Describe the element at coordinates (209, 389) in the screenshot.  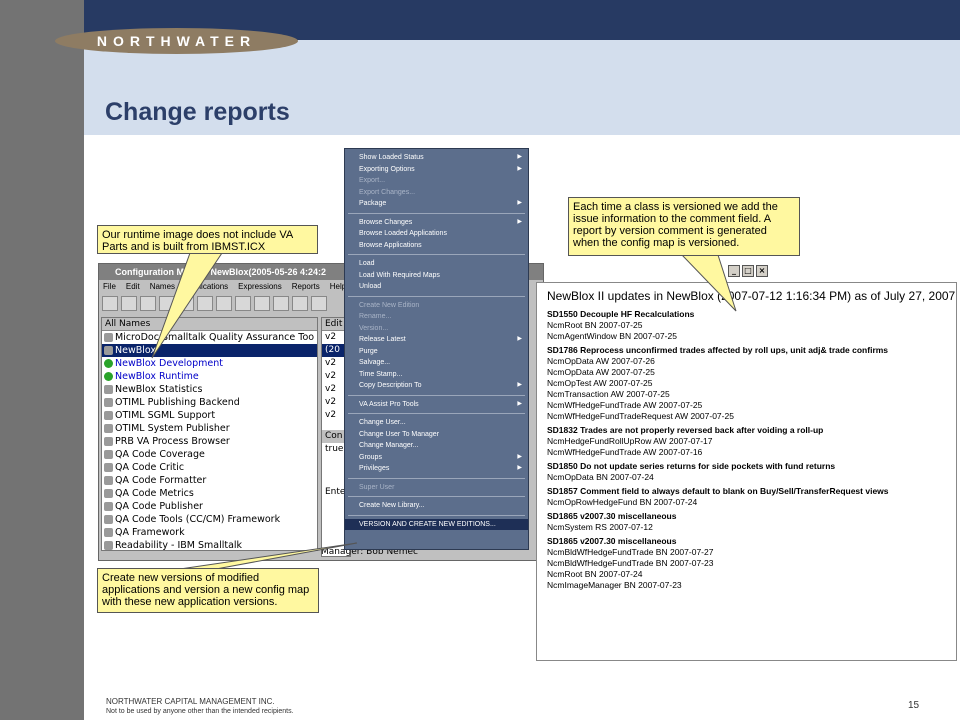
I see `list-item: NewBlox Statistics` at that location.